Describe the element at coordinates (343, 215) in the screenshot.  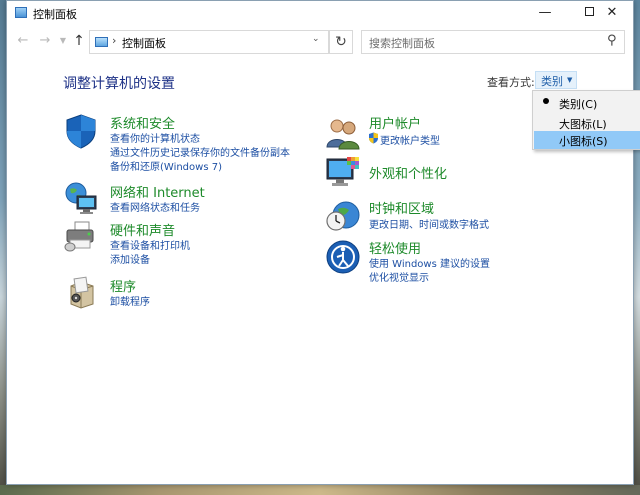
I see `clock-globe-icon` at that location.